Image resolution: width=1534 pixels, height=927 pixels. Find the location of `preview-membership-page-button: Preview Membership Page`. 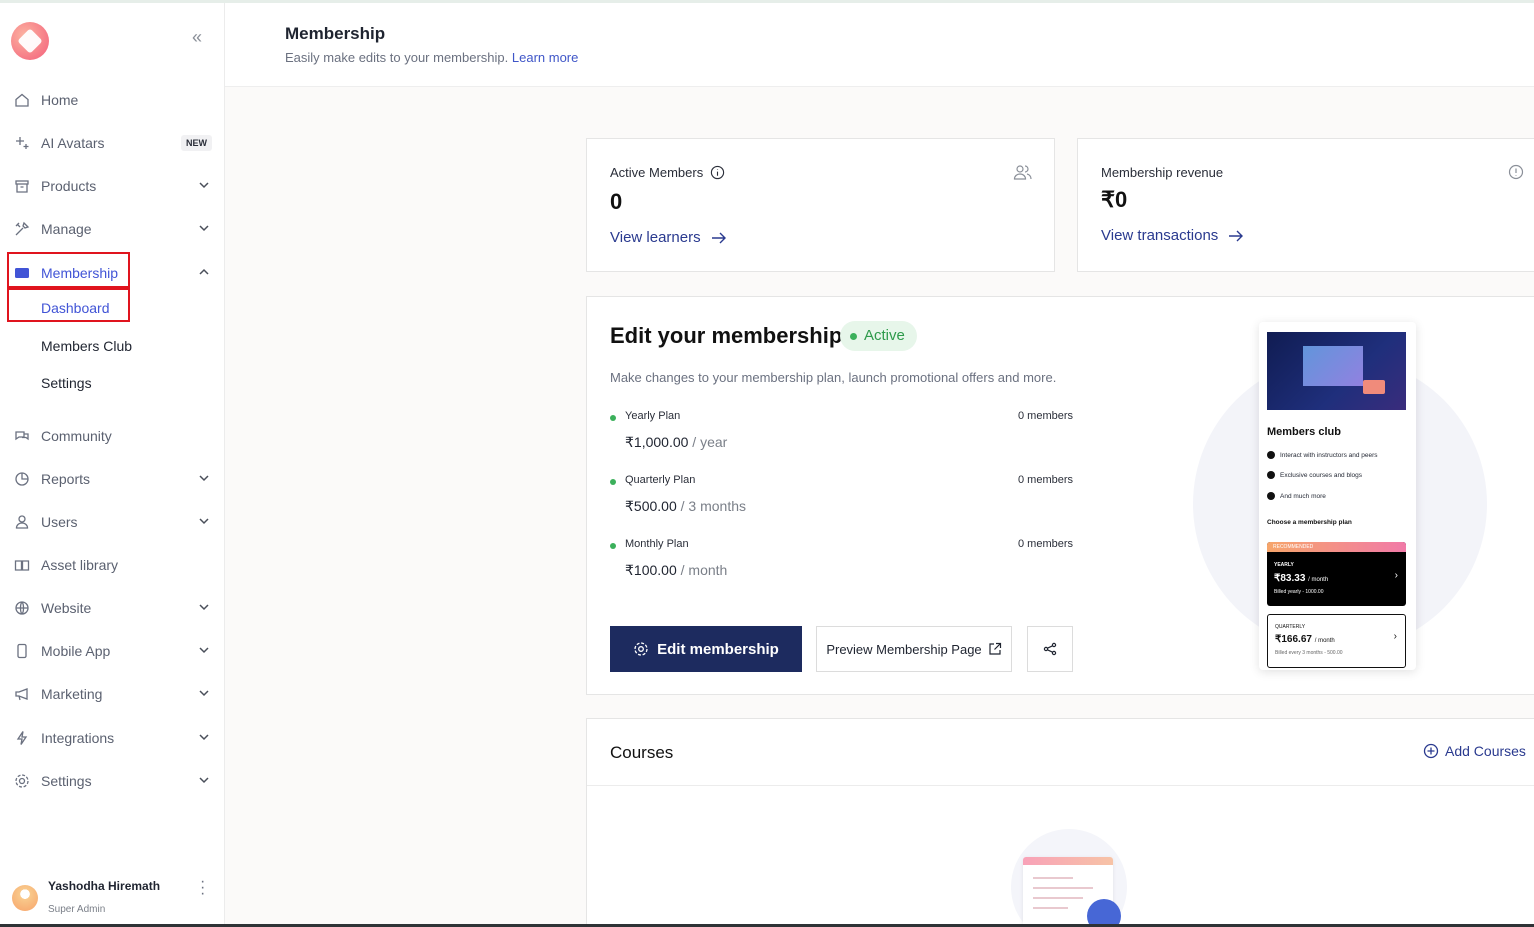

preview-membership-page-button: Preview Membership Page is located at coordinates (914, 649).